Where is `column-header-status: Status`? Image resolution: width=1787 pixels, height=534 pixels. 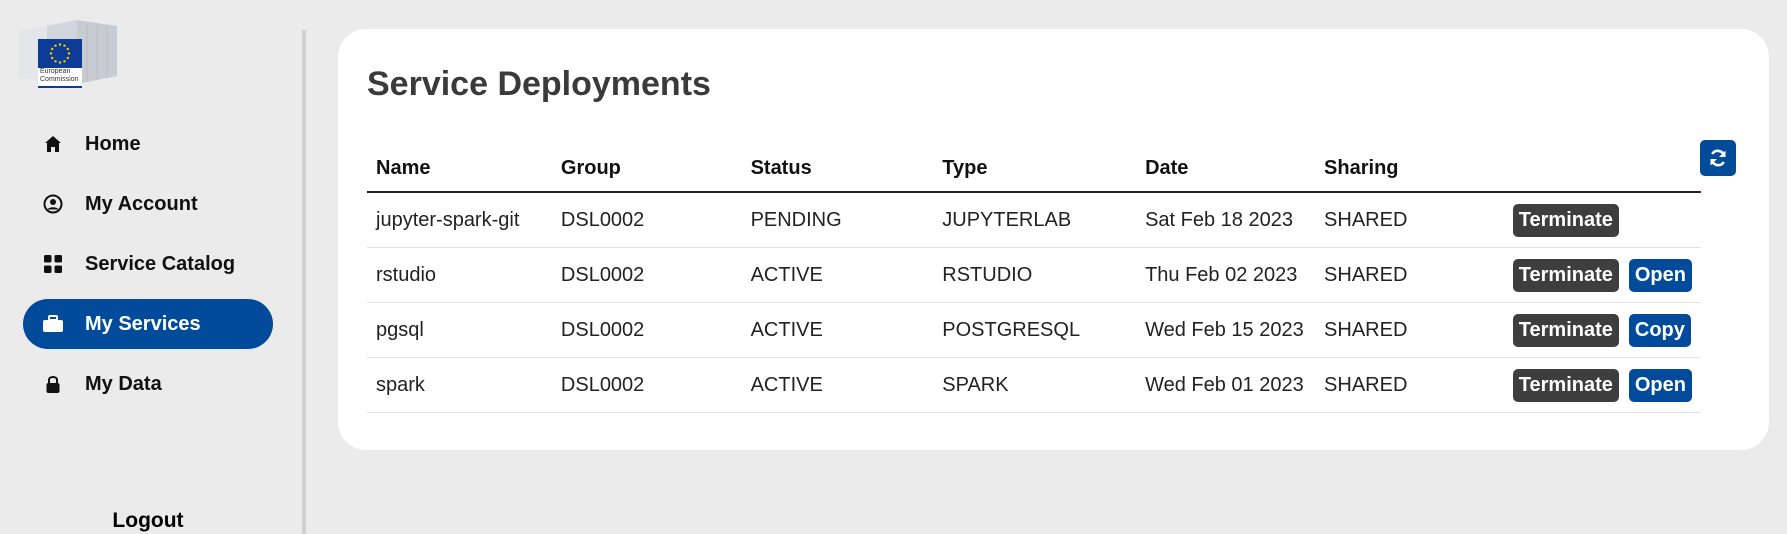 column-header-status: Status is located at coordinates (837, 174).